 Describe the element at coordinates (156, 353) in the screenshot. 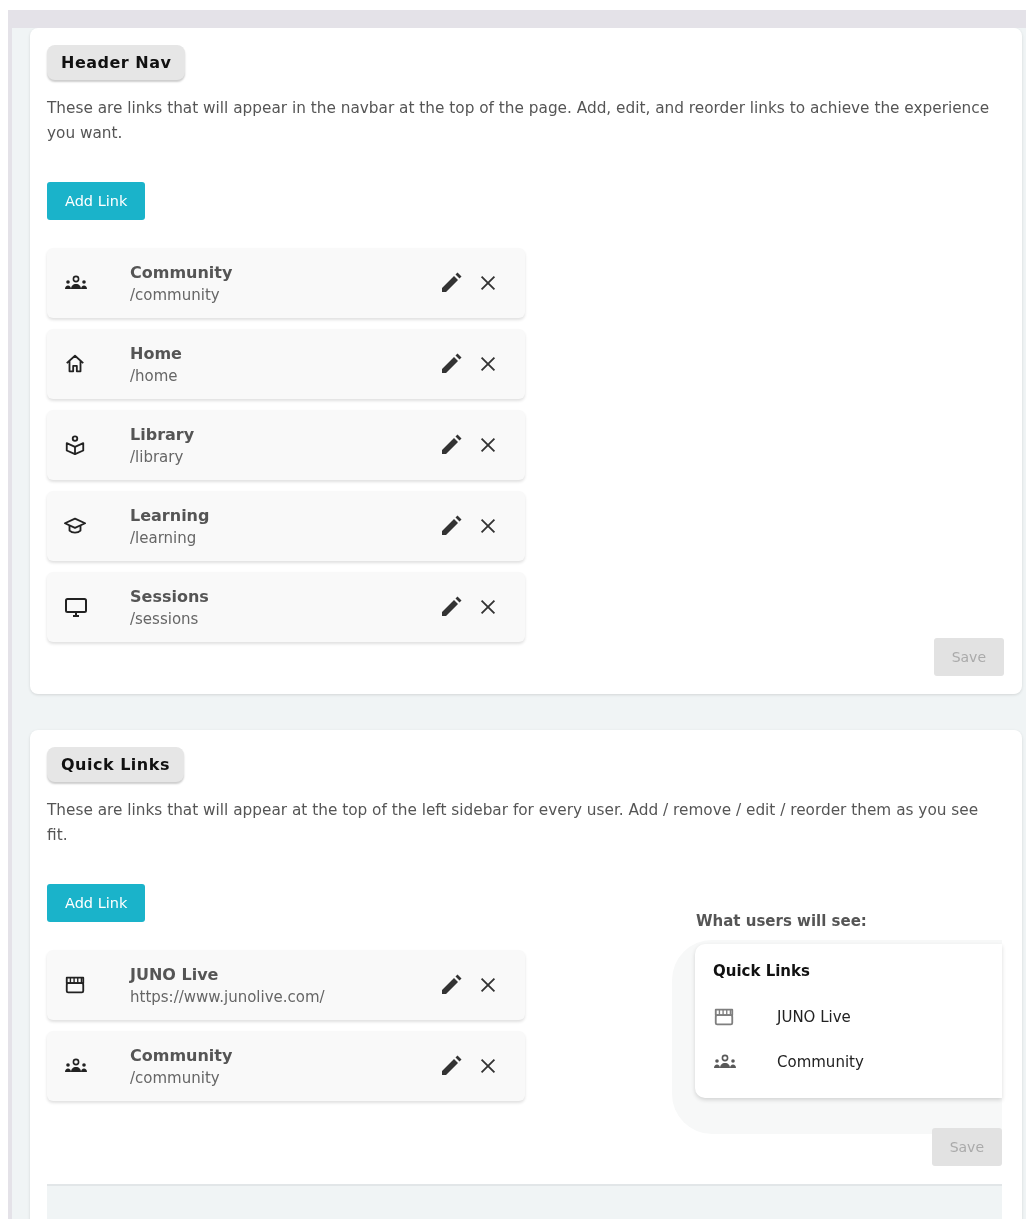

I see `link-name: Home` at that location.